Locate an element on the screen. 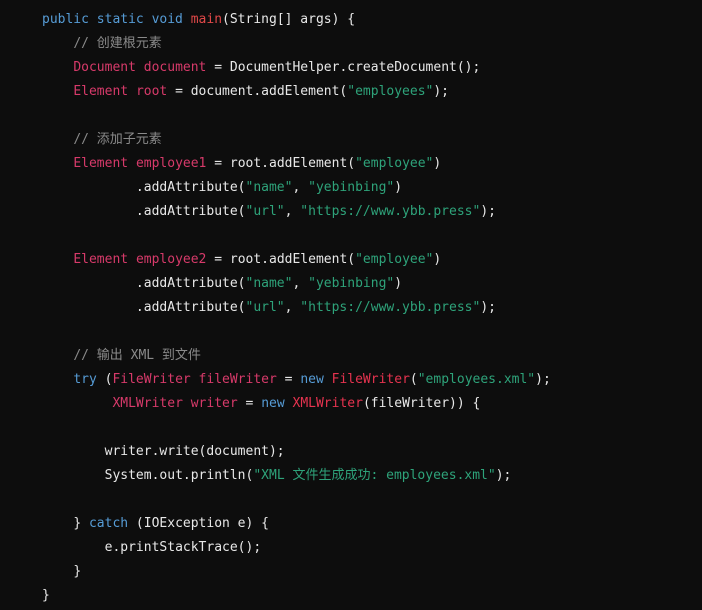 This screenshot has width=702, height=610. type-token: XMLWriter is located at coordinates (151, 403).